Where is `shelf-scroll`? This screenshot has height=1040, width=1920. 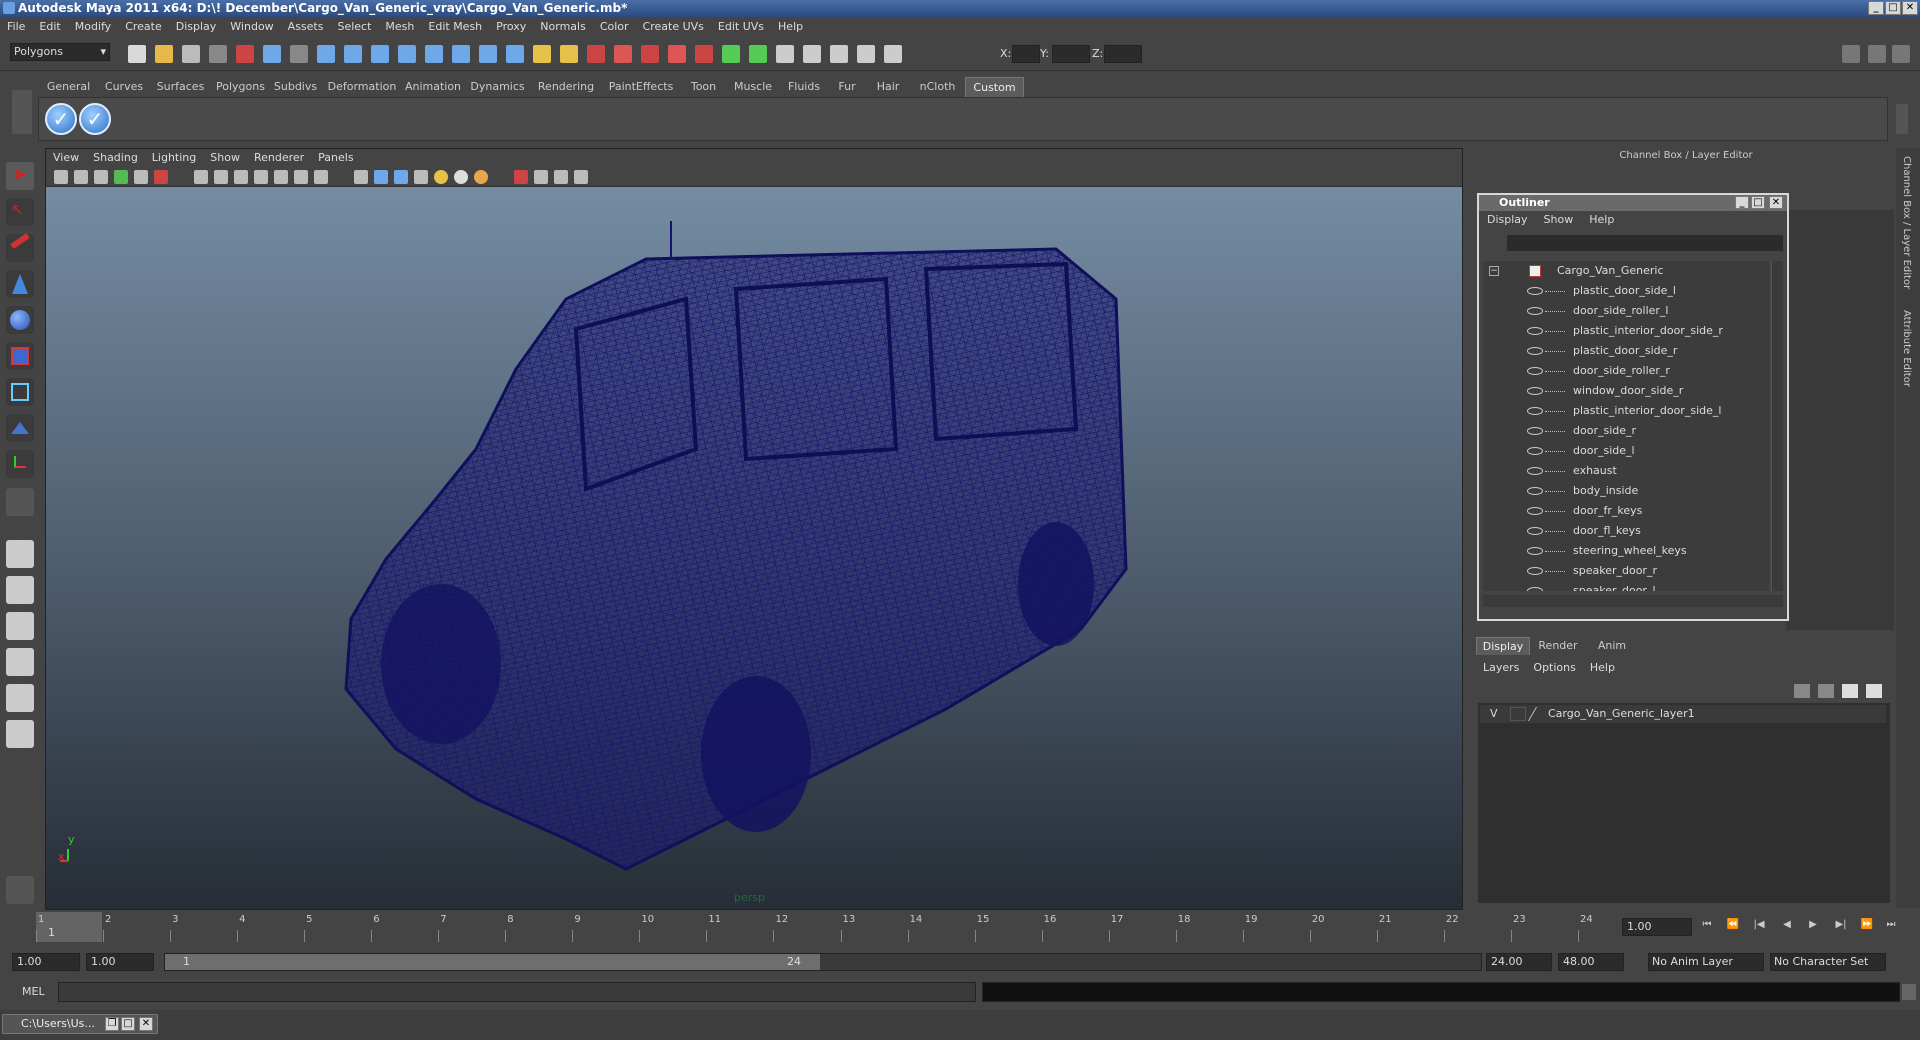 shelf-scroll is located at coordinates (1902, 119).